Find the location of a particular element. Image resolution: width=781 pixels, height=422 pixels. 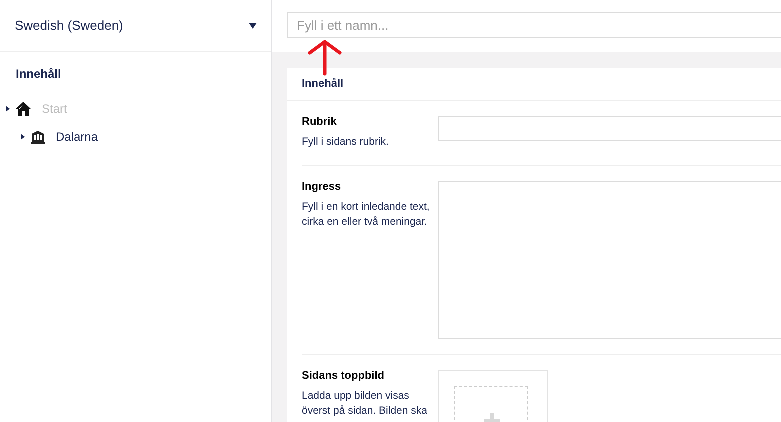

property-description: Fyll i en kort inledande text, cirka en eller två meningar. is located at coordinates (366, 215).